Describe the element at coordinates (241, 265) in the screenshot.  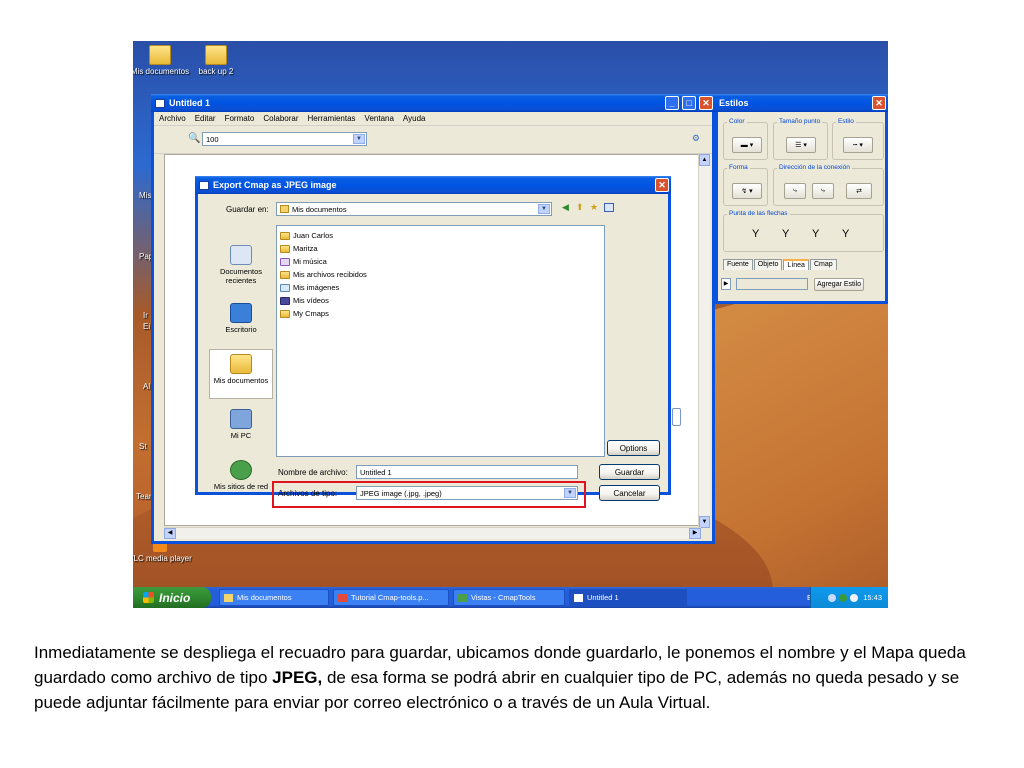
I see `places-recent: Documentos recientes` at that location.